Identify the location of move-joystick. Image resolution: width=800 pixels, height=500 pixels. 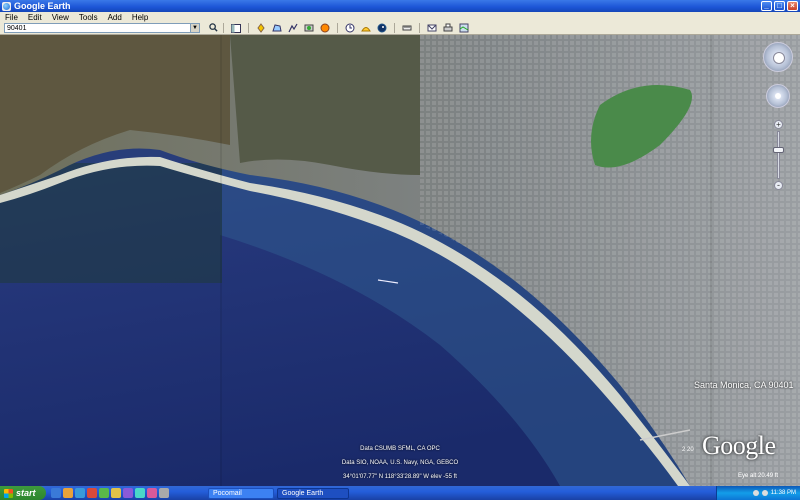
(778, 96).